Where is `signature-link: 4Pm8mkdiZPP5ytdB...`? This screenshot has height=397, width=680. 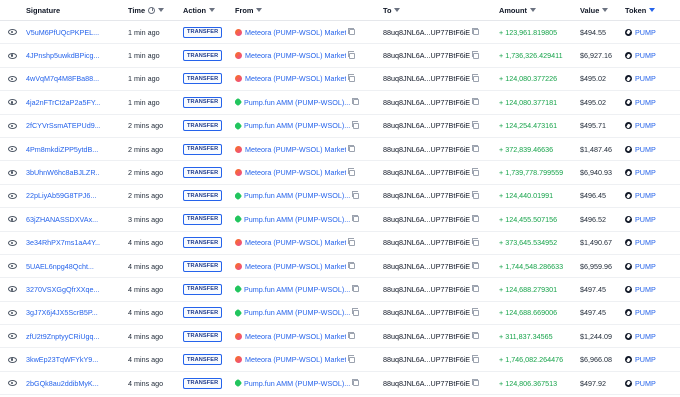 signature-link: 4Pm8mkdiZPP5ytdB... is located at coordinates (63, 149).